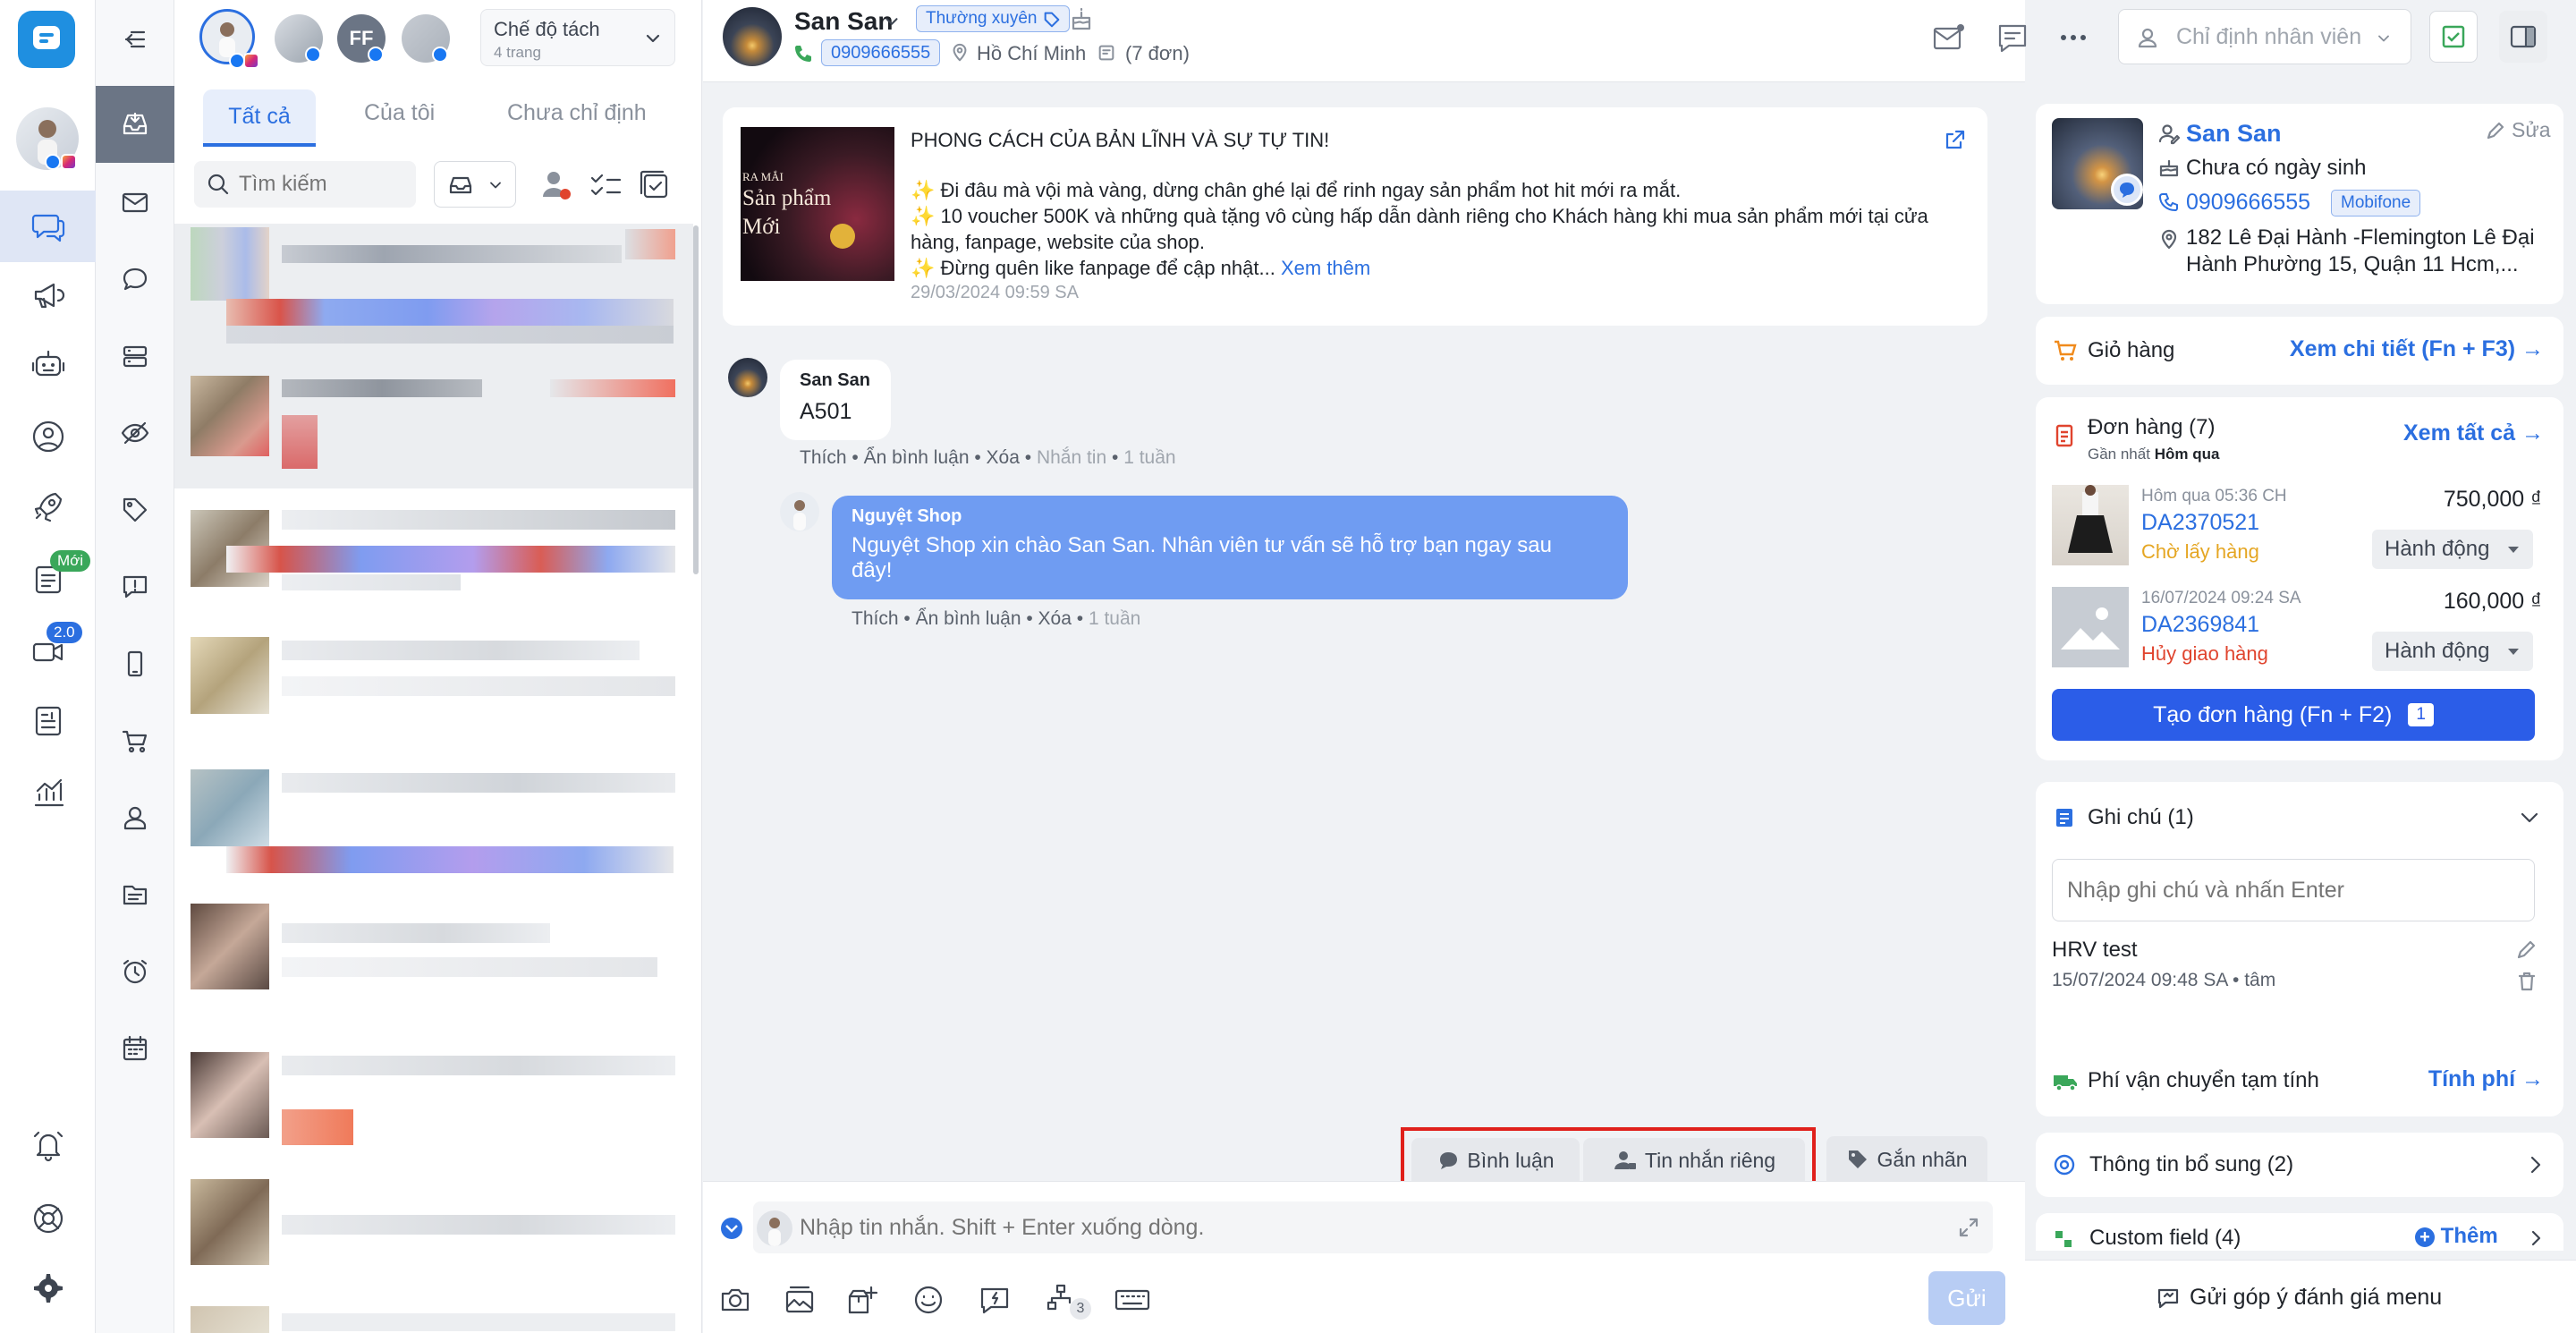  What do you see at coordinates (1071, 457) in the screenshot?
I see `private-message-action: Nhắn tin` at bounding box center [1071, 457].